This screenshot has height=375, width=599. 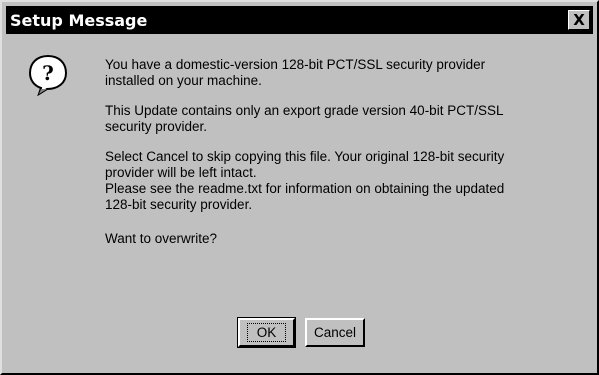 I want to click on close-button: X, so click(x=579, y=20).